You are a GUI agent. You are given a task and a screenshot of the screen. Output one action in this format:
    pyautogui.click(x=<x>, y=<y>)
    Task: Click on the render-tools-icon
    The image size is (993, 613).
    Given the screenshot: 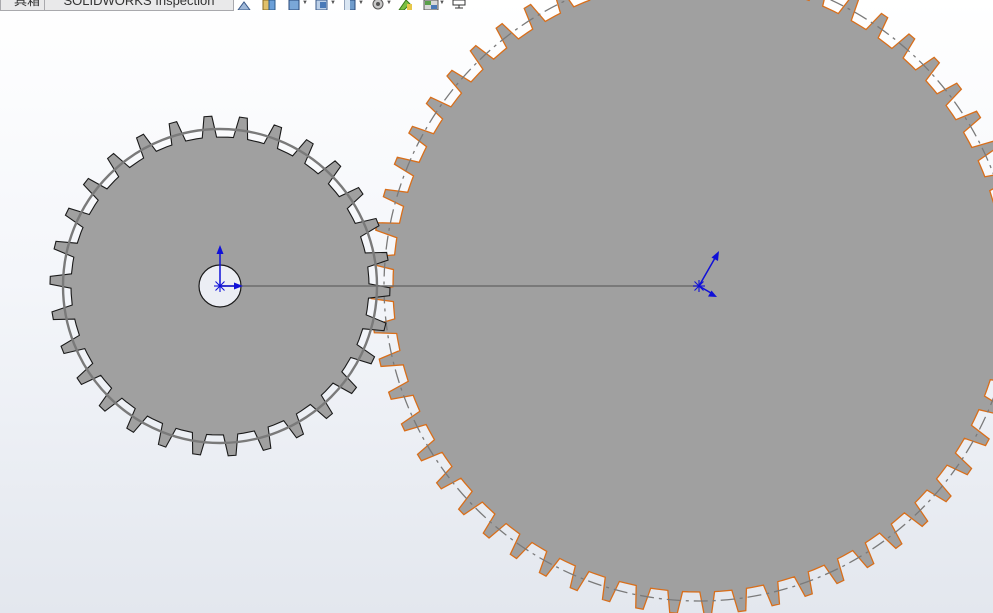 What is the action you would take?
    pyautogui.click(x=431, y=5)
    